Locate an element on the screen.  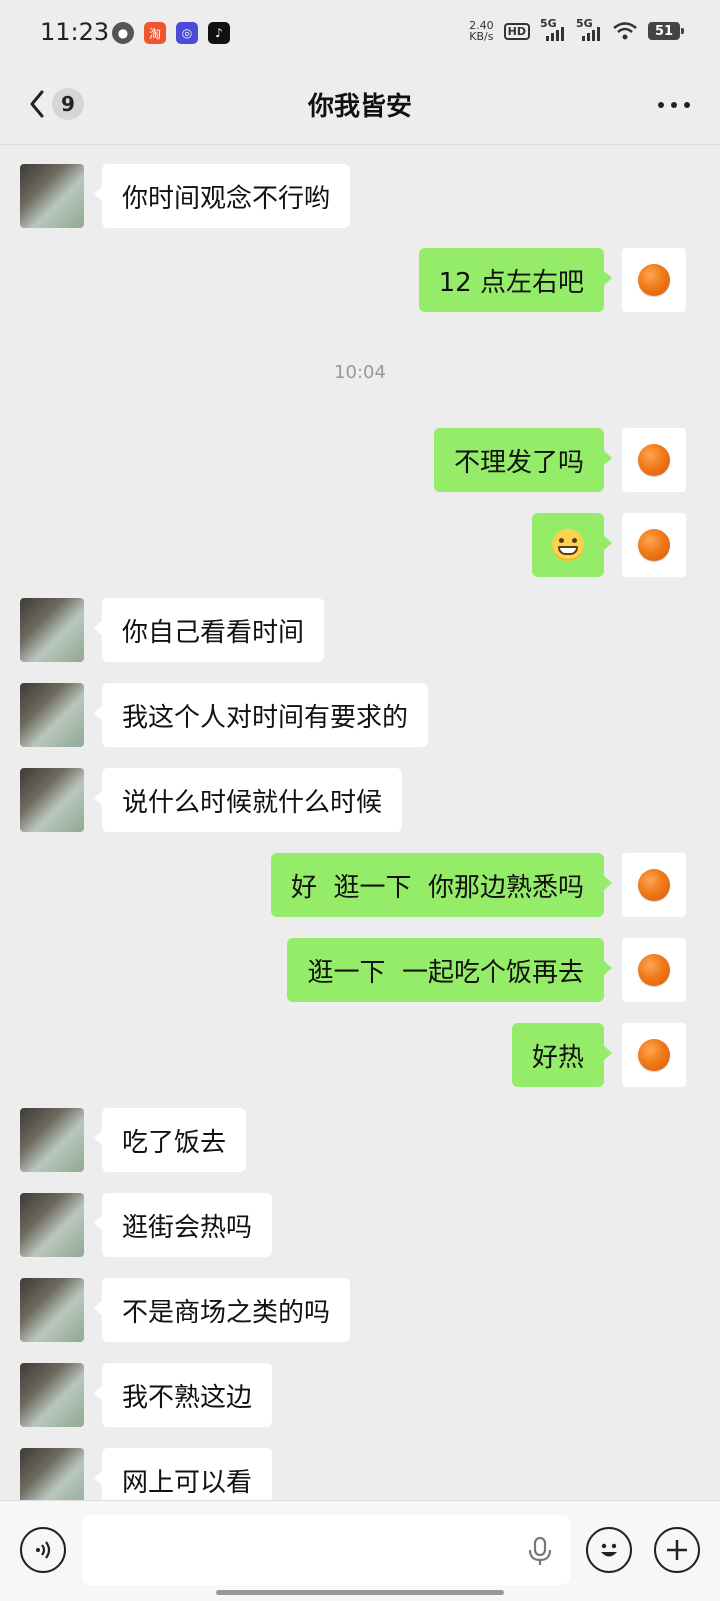
message-timestamp: 10:04 is located at coordinates (360, 372).